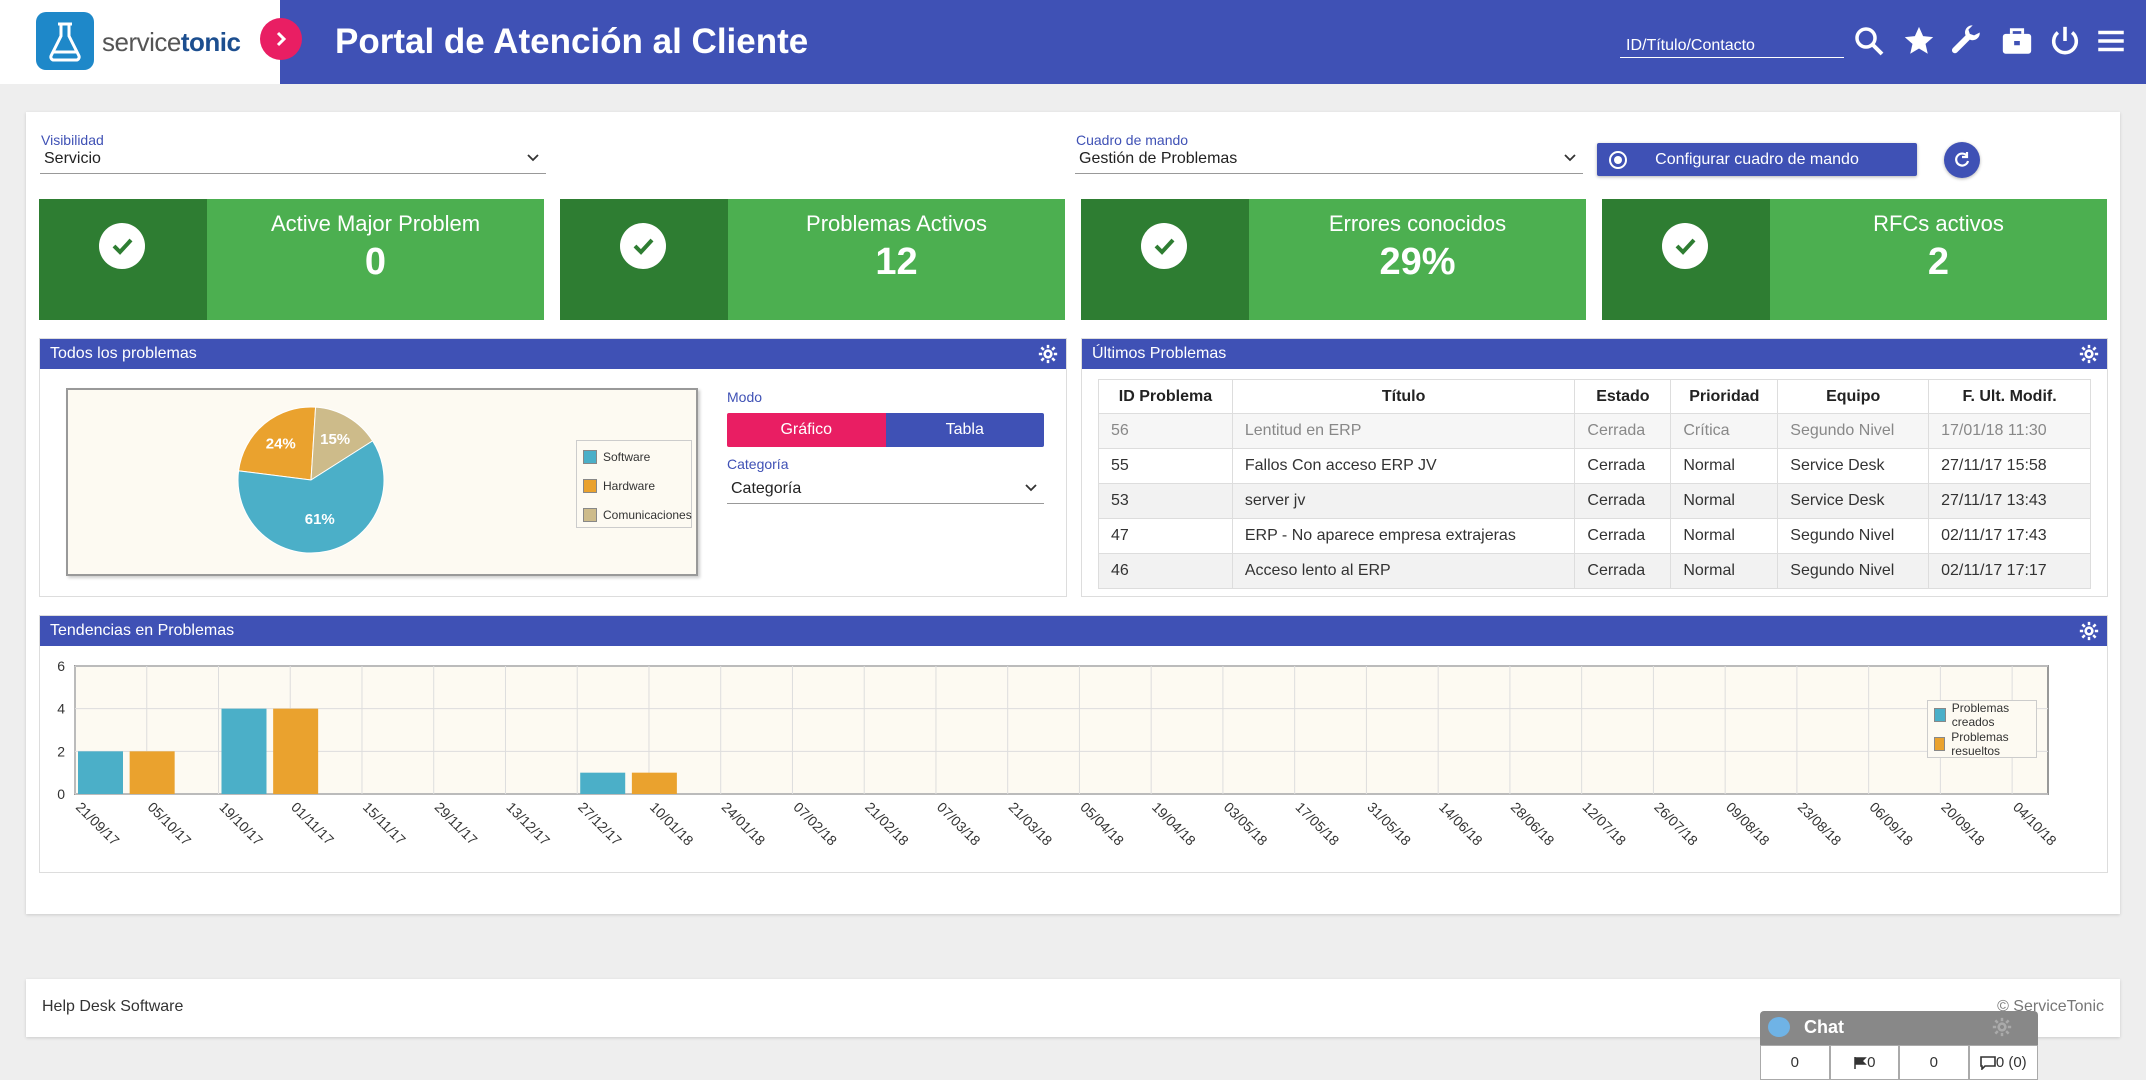  What do you see at coordinates (885, 491) in the screenshot?
I see `category-select: Categoría` at bounding box center [885, 491].